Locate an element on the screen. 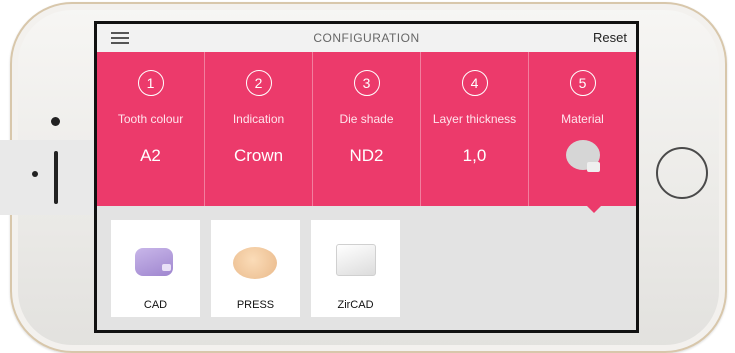  step-value: 1,0 is located at coordinates (474, 155).